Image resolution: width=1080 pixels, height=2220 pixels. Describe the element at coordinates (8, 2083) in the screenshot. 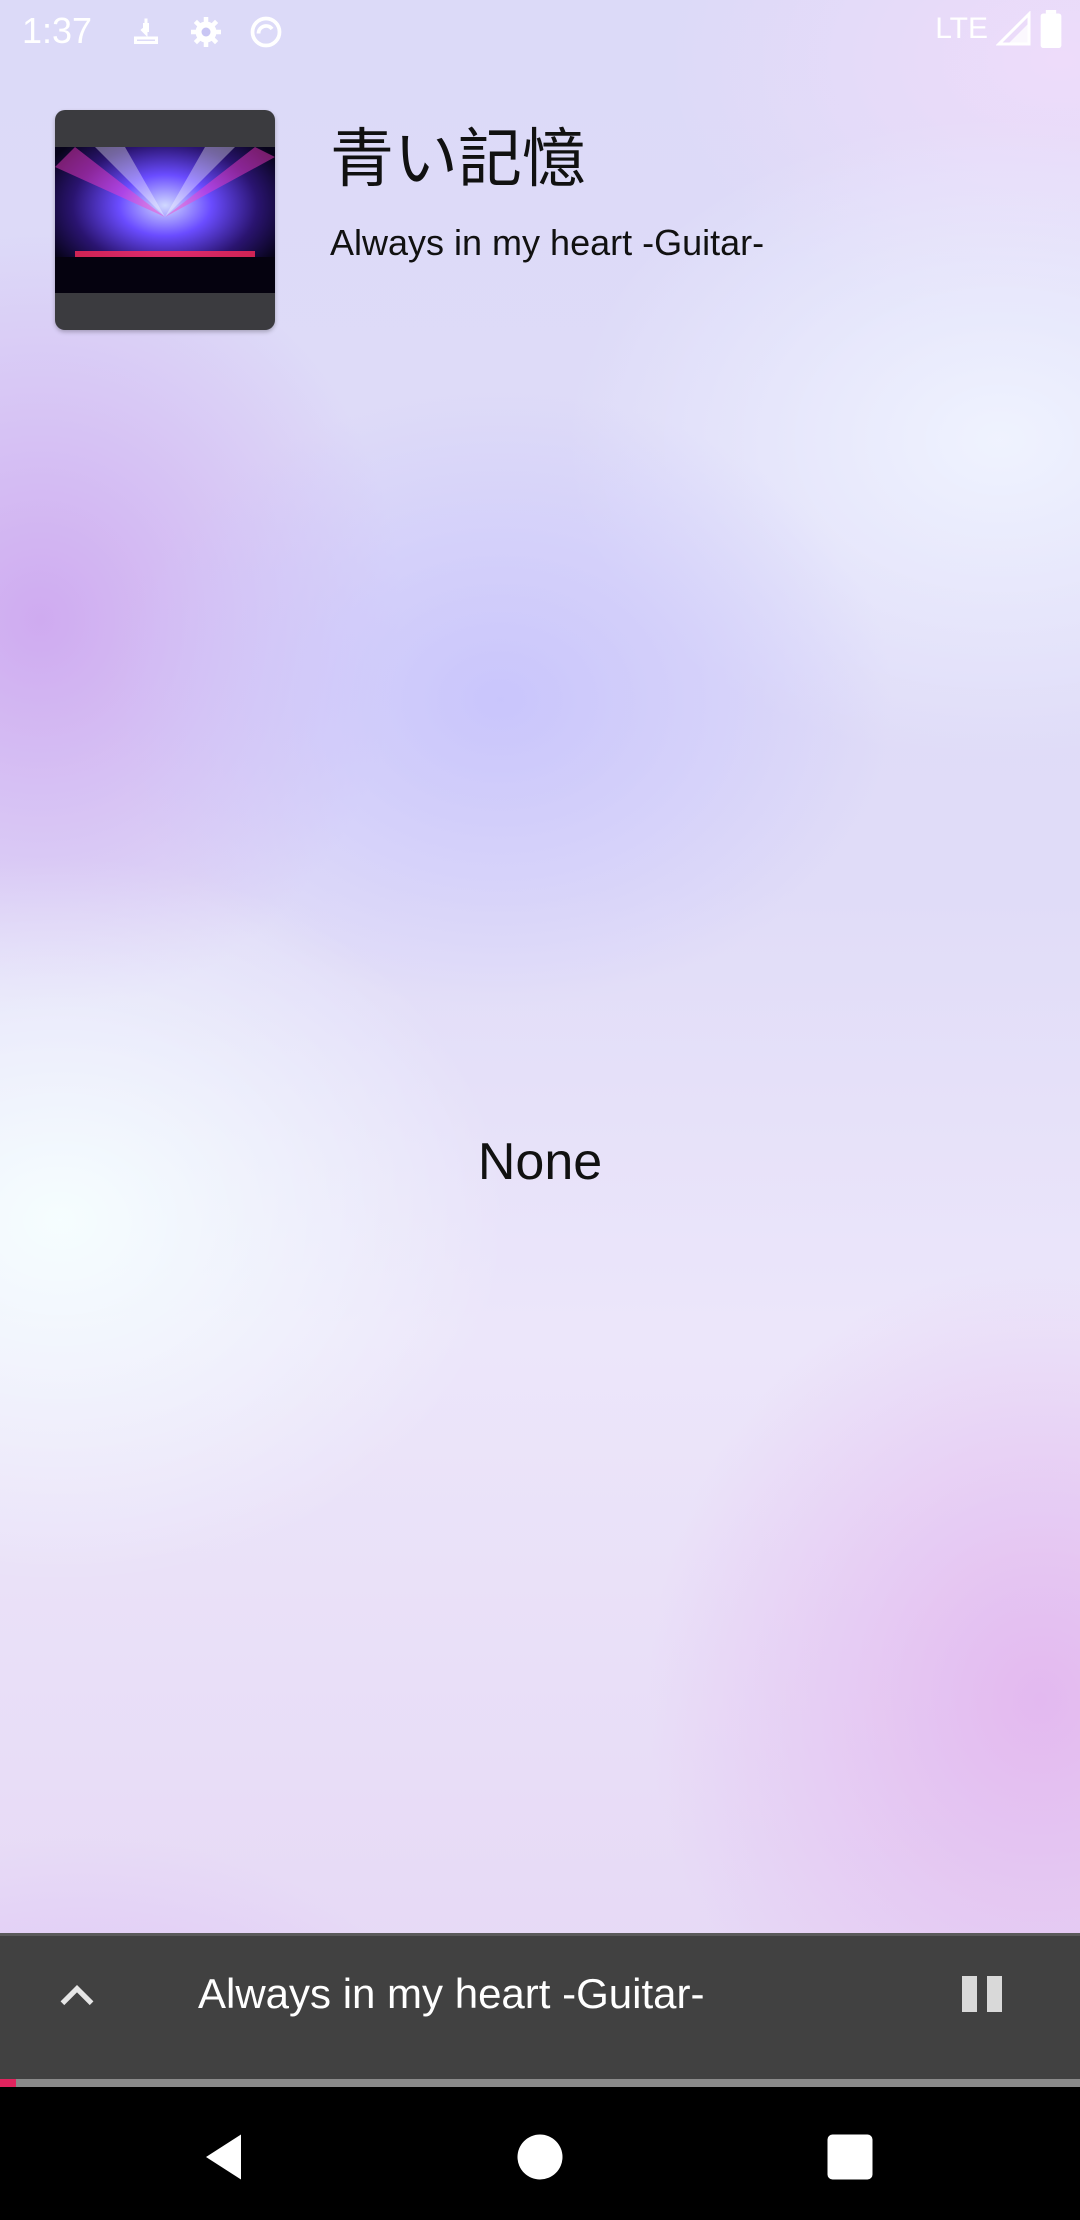

I see `playback-progress-fill` at that location.